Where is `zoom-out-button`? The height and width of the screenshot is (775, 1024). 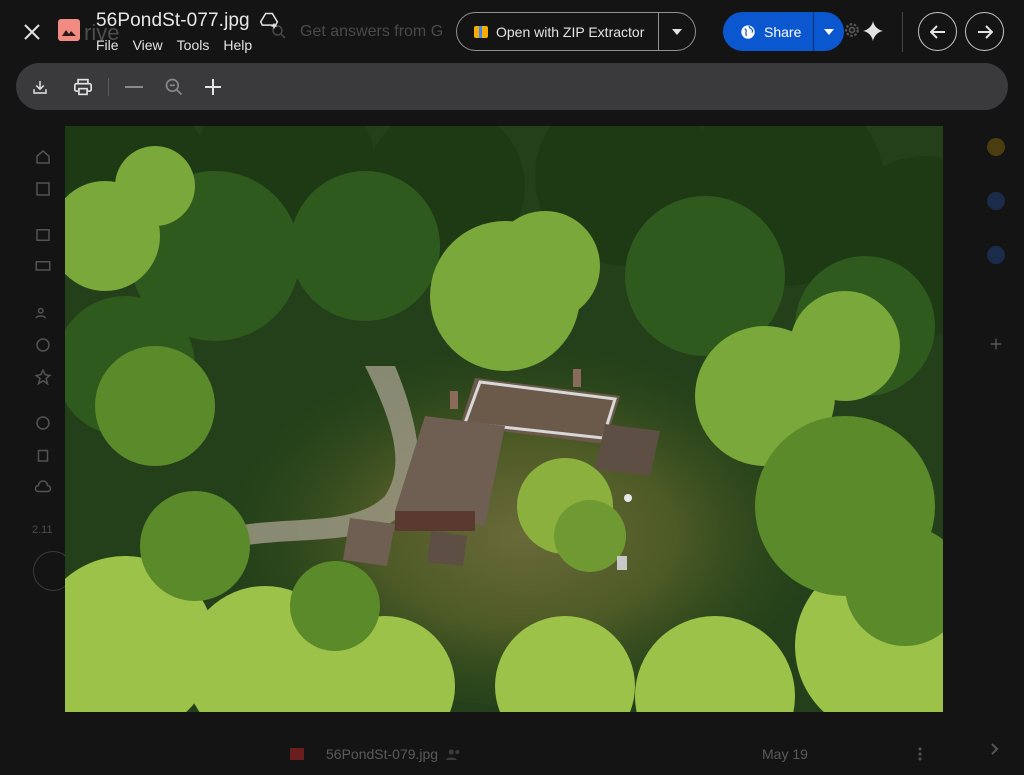
zoom-out-button is located at coordinates (134, 87).